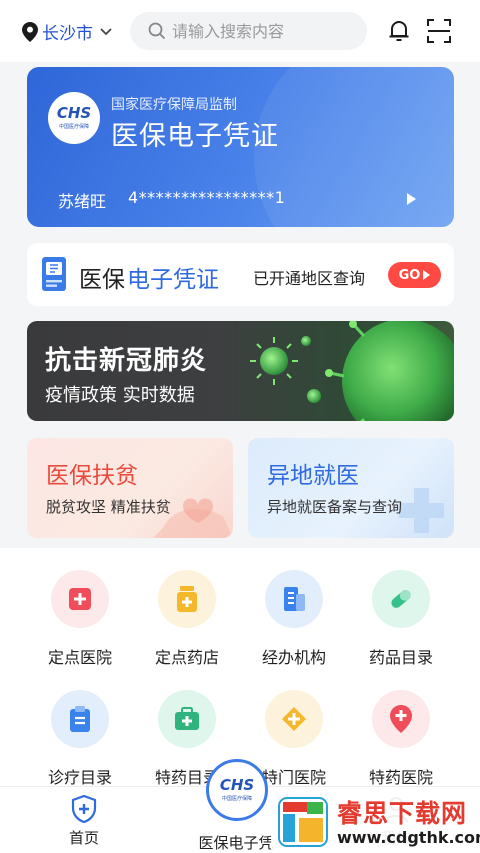 This screenshot has height=853, width=480. I want to click on service-designated-hospital: 定点医院, so click(80, 619).